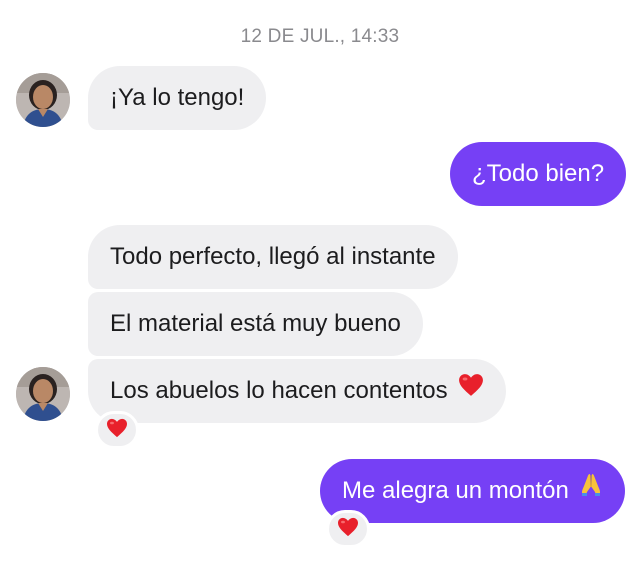 The width and height of the screenshot is (640, 562). I want to click on outgoing-message-bubble: Me alegra un montón, so click(473, 490).